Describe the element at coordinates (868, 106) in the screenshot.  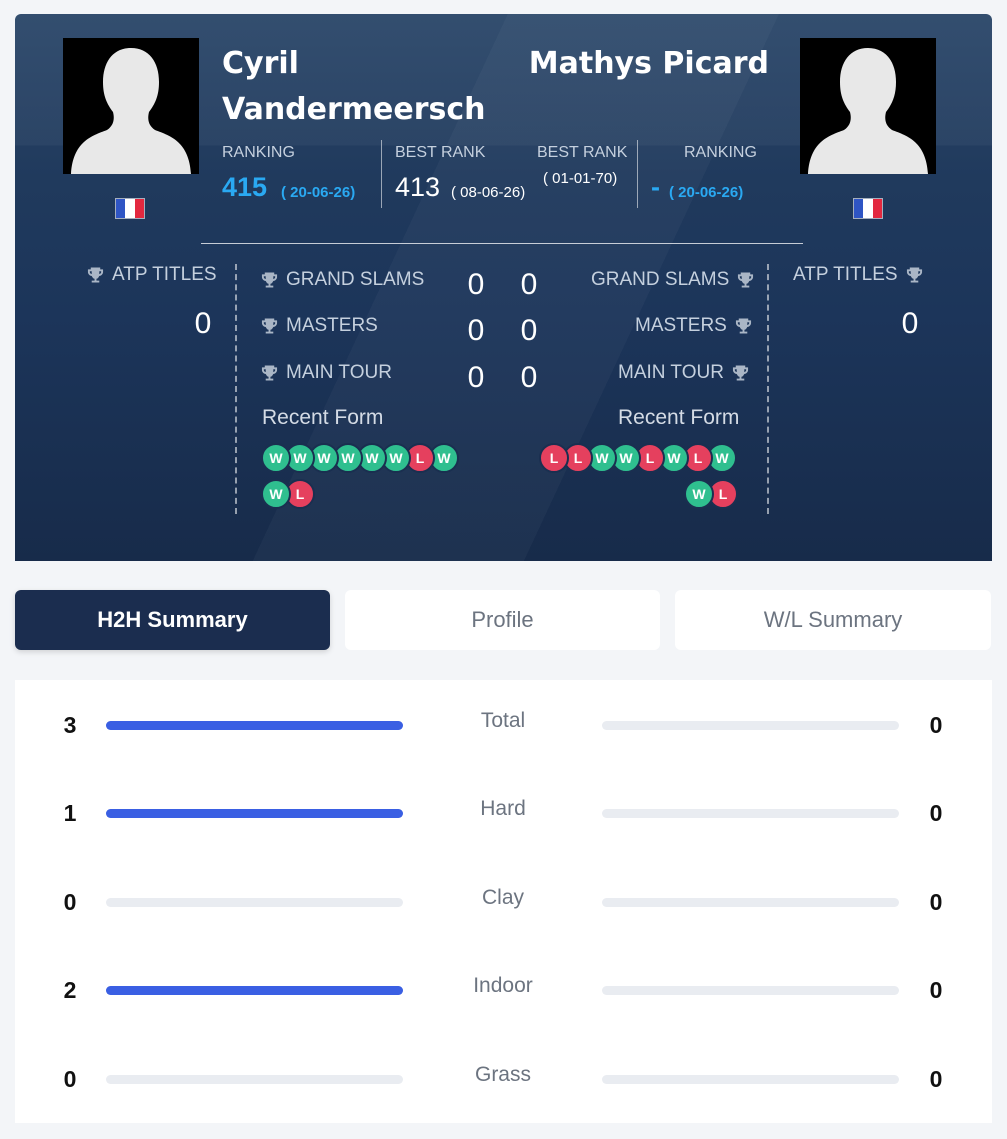
I see `player2-avatar` at that location.